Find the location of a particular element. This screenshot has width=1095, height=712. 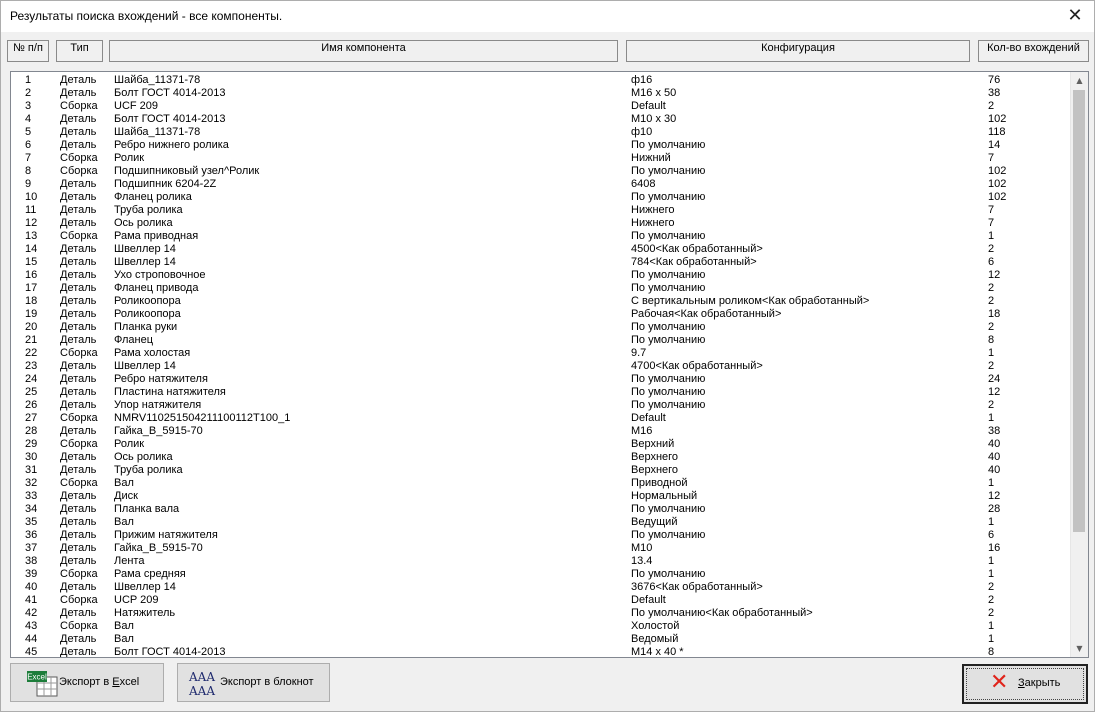

table-row: 41 Сборка UCP 209 Default 2 is located at coordinates (541, 600).